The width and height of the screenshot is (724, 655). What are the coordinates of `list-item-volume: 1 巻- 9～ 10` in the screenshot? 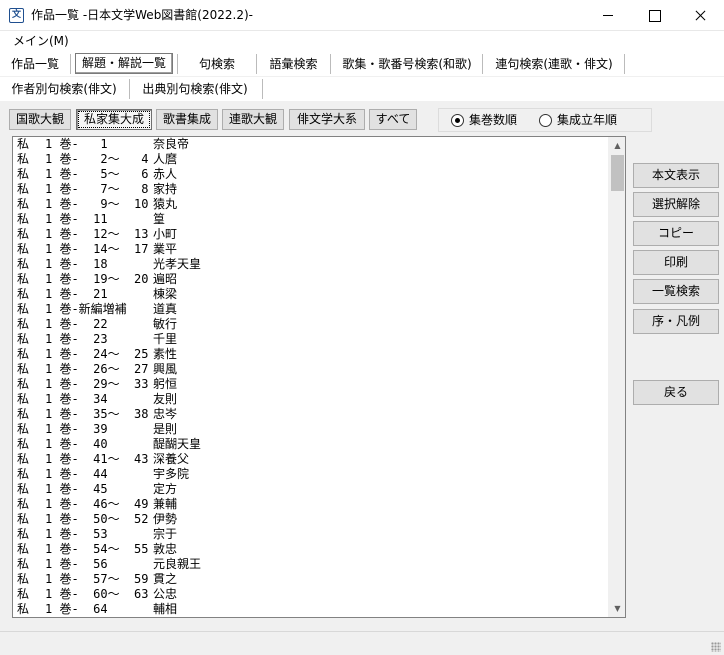 It's located at (97, 204).